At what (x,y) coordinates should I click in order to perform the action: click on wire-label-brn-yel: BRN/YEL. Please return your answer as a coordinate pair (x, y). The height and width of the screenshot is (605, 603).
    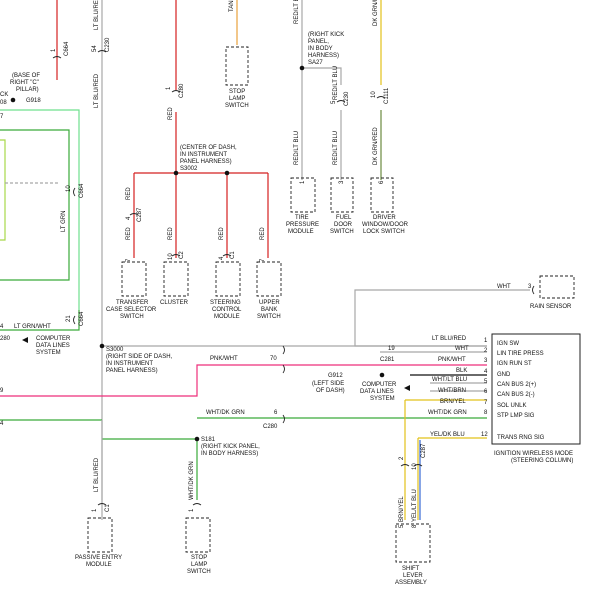
    Looking at the image, I should click on (402, 509).